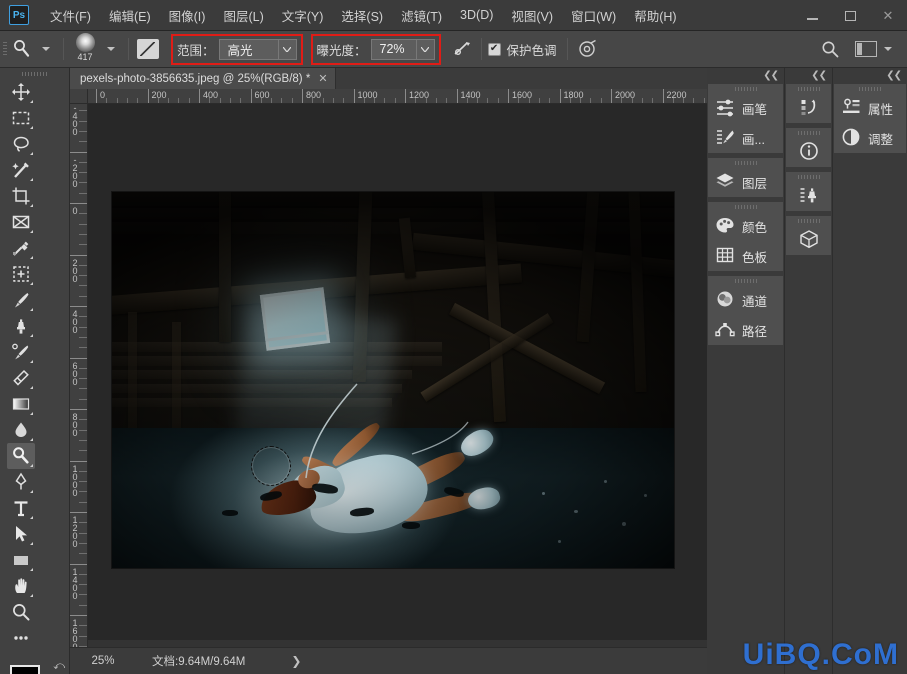 This screenshot has height=674, width=907. Describe the element at coordinates (850, 16) in the screenshot. I see `maximize-button` at that location.